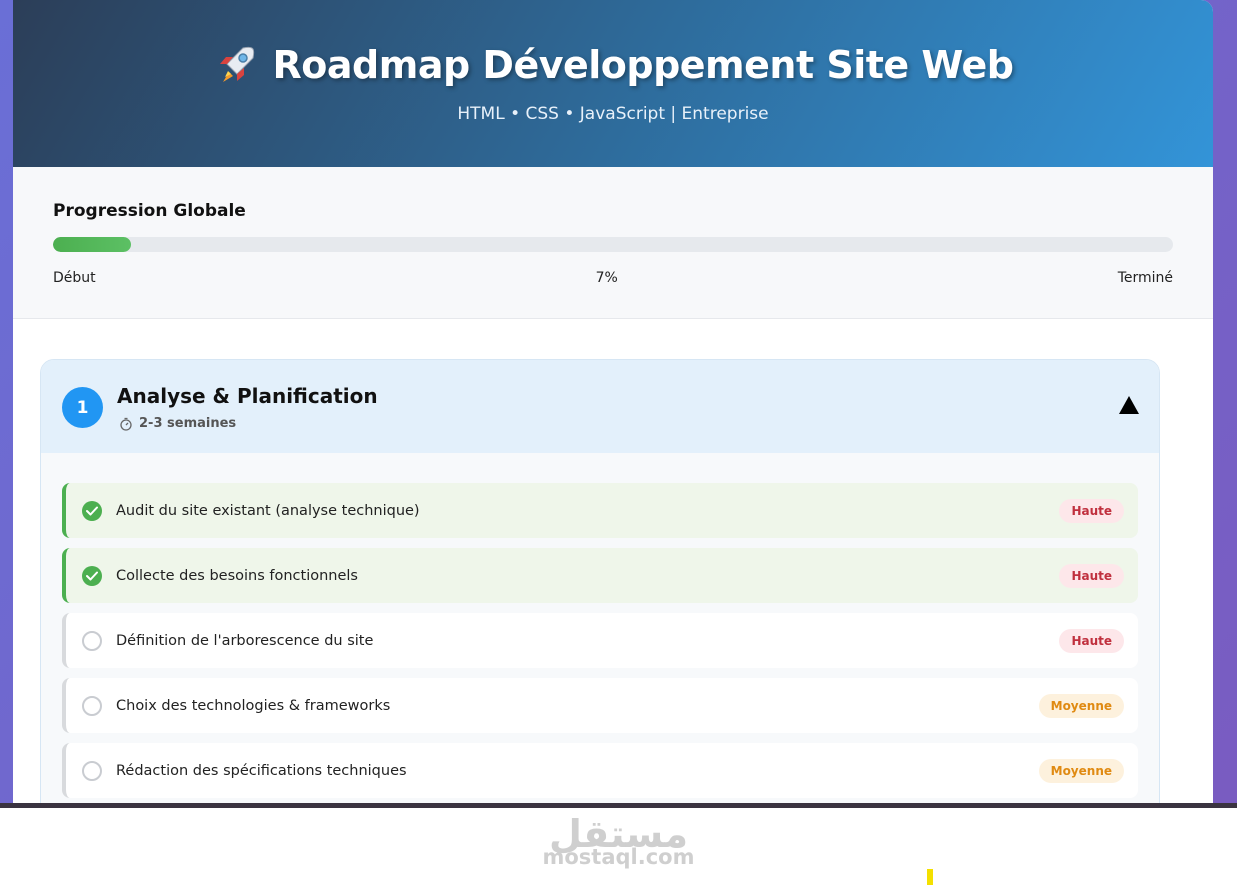  I want to click on watermark-logo-text: mostaql.com, so click(618, 857).